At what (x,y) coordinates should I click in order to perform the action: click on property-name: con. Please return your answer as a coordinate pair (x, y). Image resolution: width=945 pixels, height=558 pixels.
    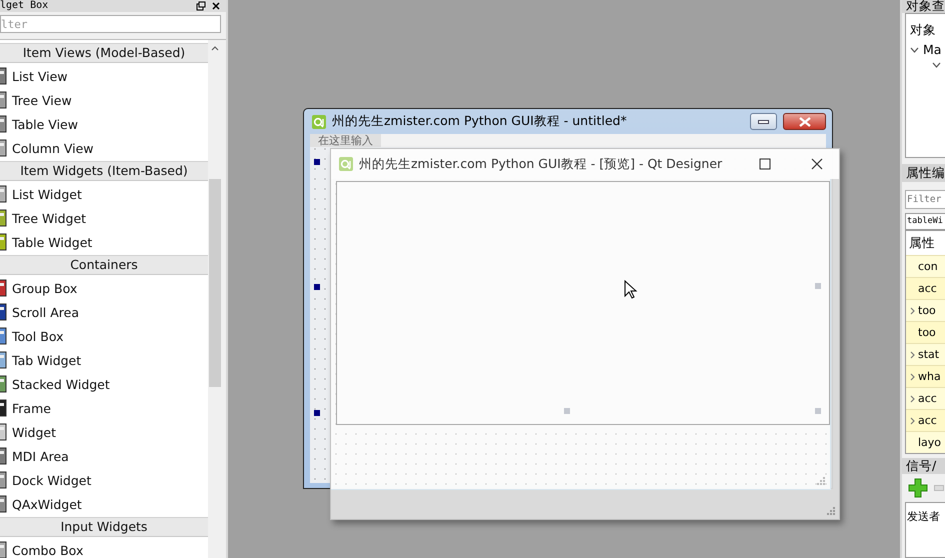
    Looking at the image, I should click on (928, 266).